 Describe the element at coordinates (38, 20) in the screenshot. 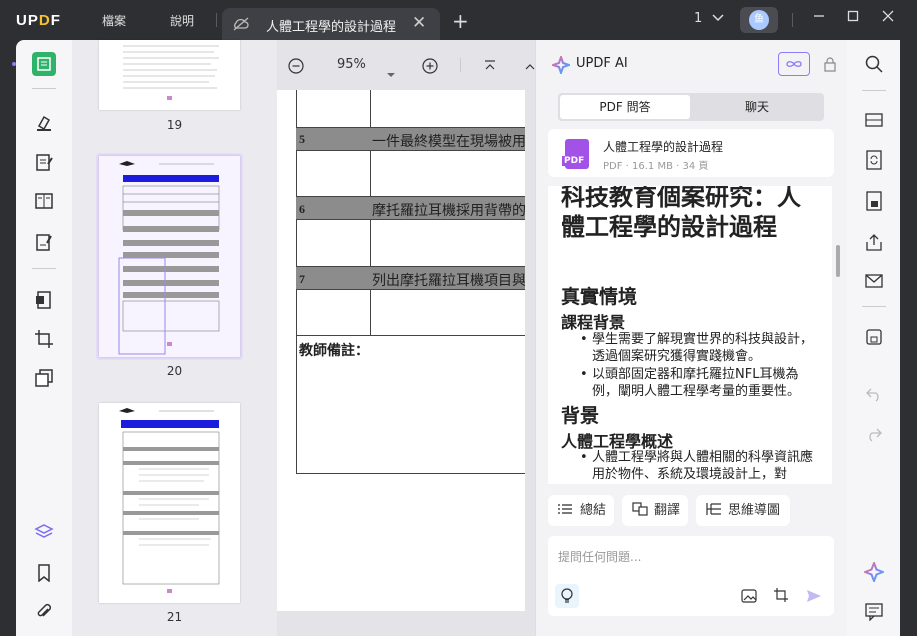

I see `updf-logo: UPDF` at that location.